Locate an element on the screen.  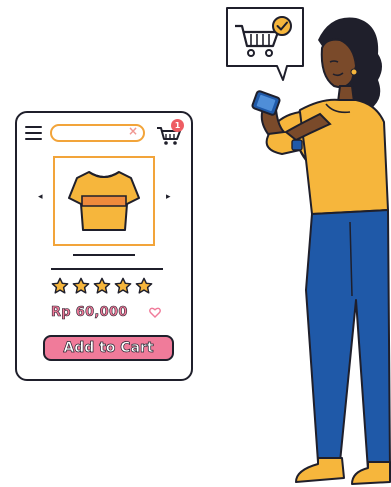
shirt is located at coordinates (342, 156).